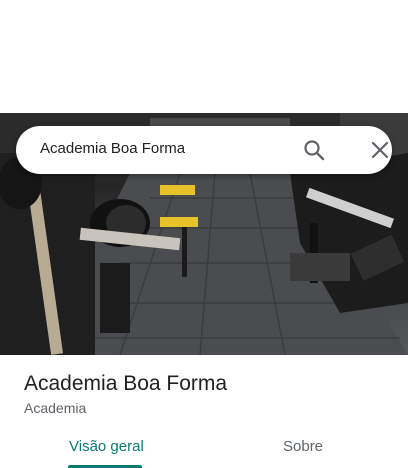  I want to click on tab-overview: Visão geral, so click(106, 453).